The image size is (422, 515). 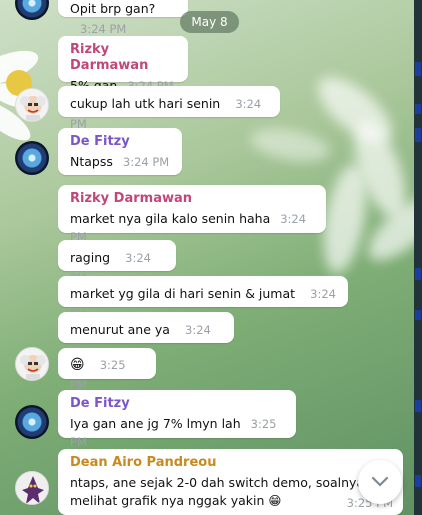 What do you see at coordinates (145, 103) in the screenshot?
I see `message-text: cukup lah utk hari senin` at bounding box center [145, 103].